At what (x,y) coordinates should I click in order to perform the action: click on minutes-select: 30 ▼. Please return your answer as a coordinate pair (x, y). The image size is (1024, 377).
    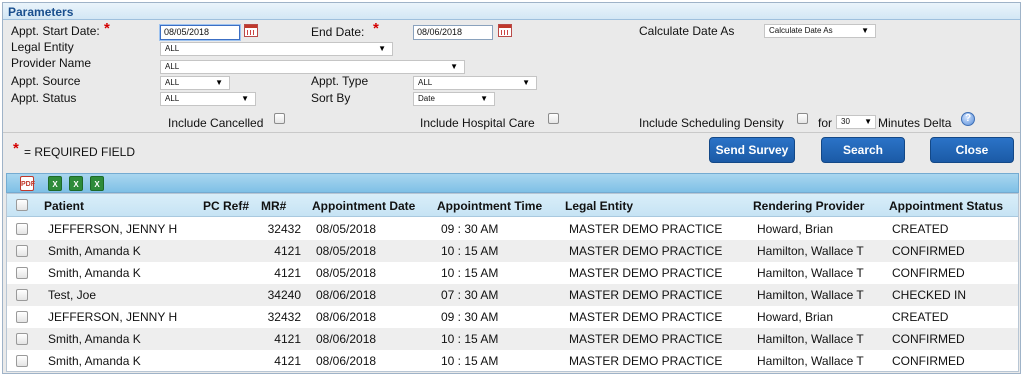
    Looking at the image, I should click on (856, 122).